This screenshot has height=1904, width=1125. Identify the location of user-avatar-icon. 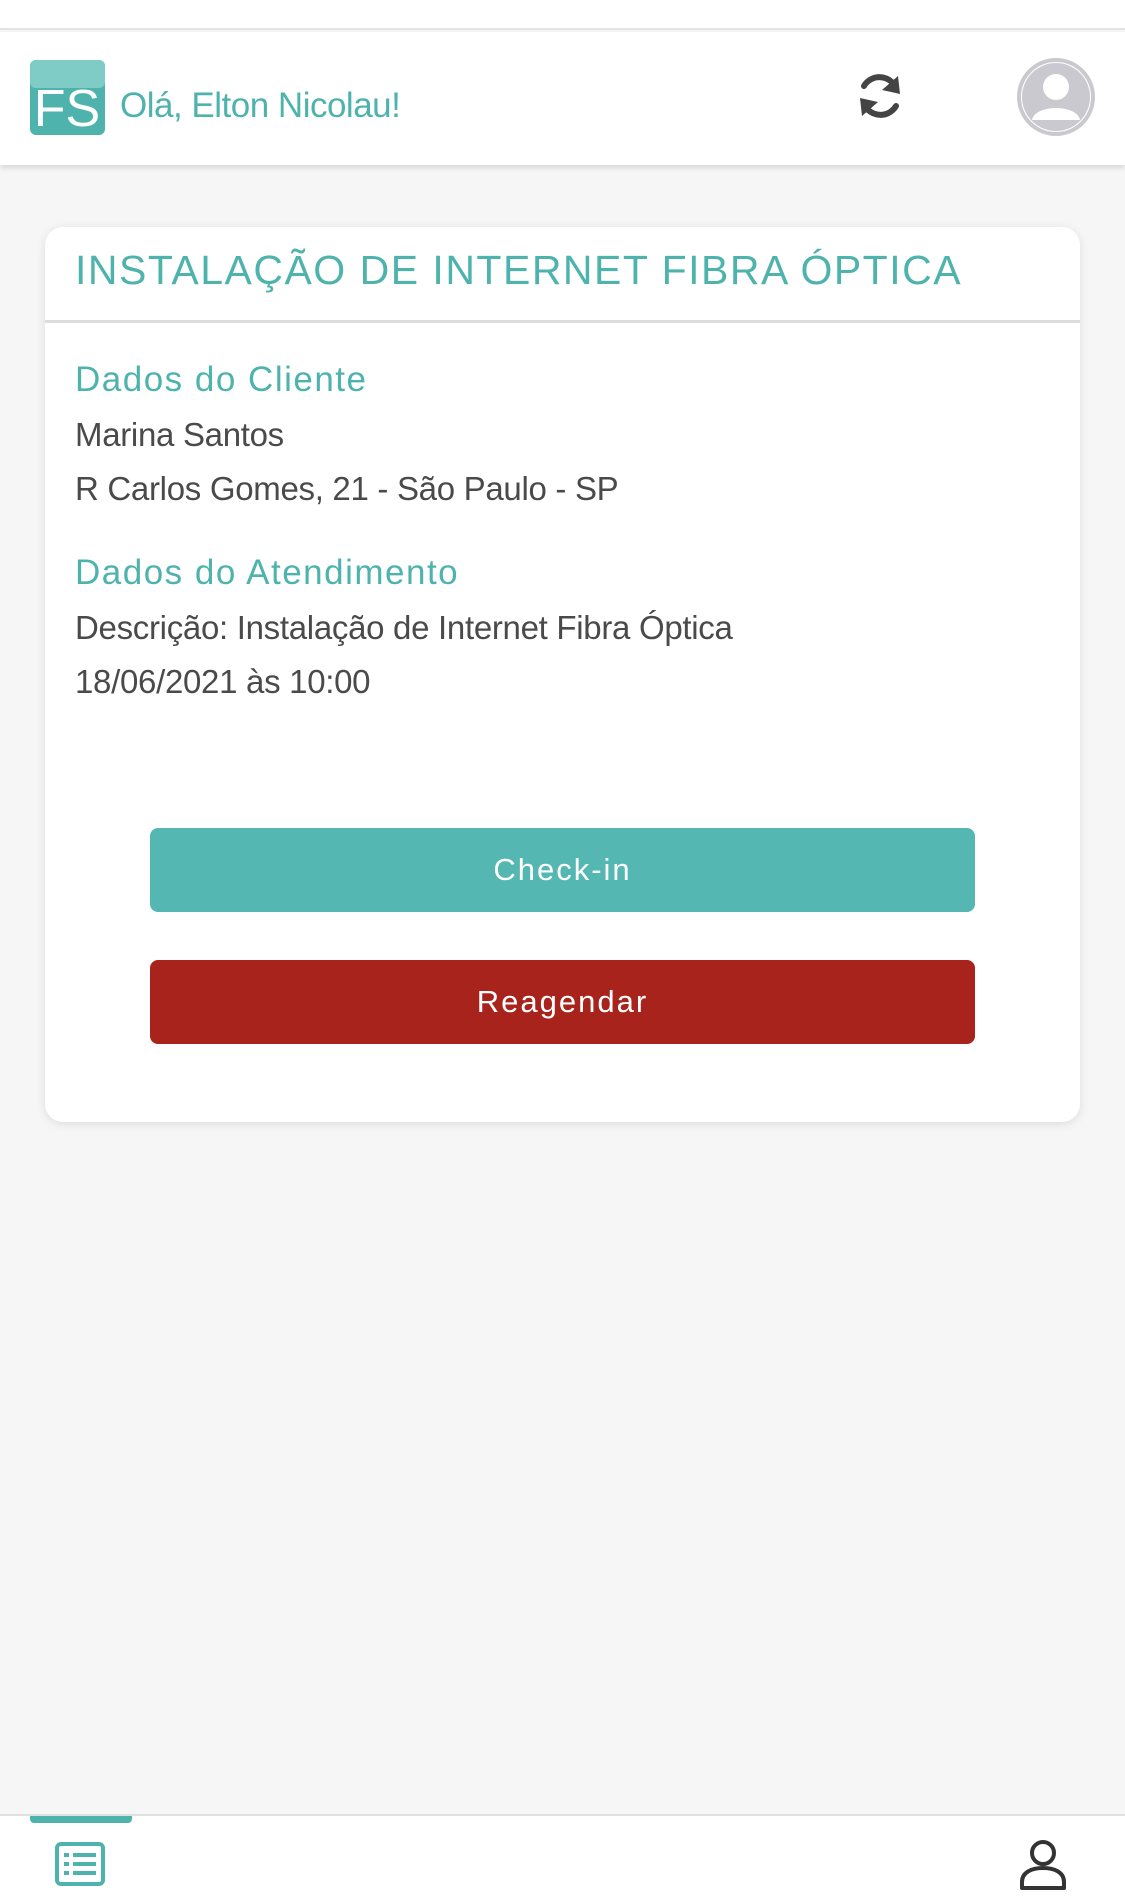
(1056, 97).